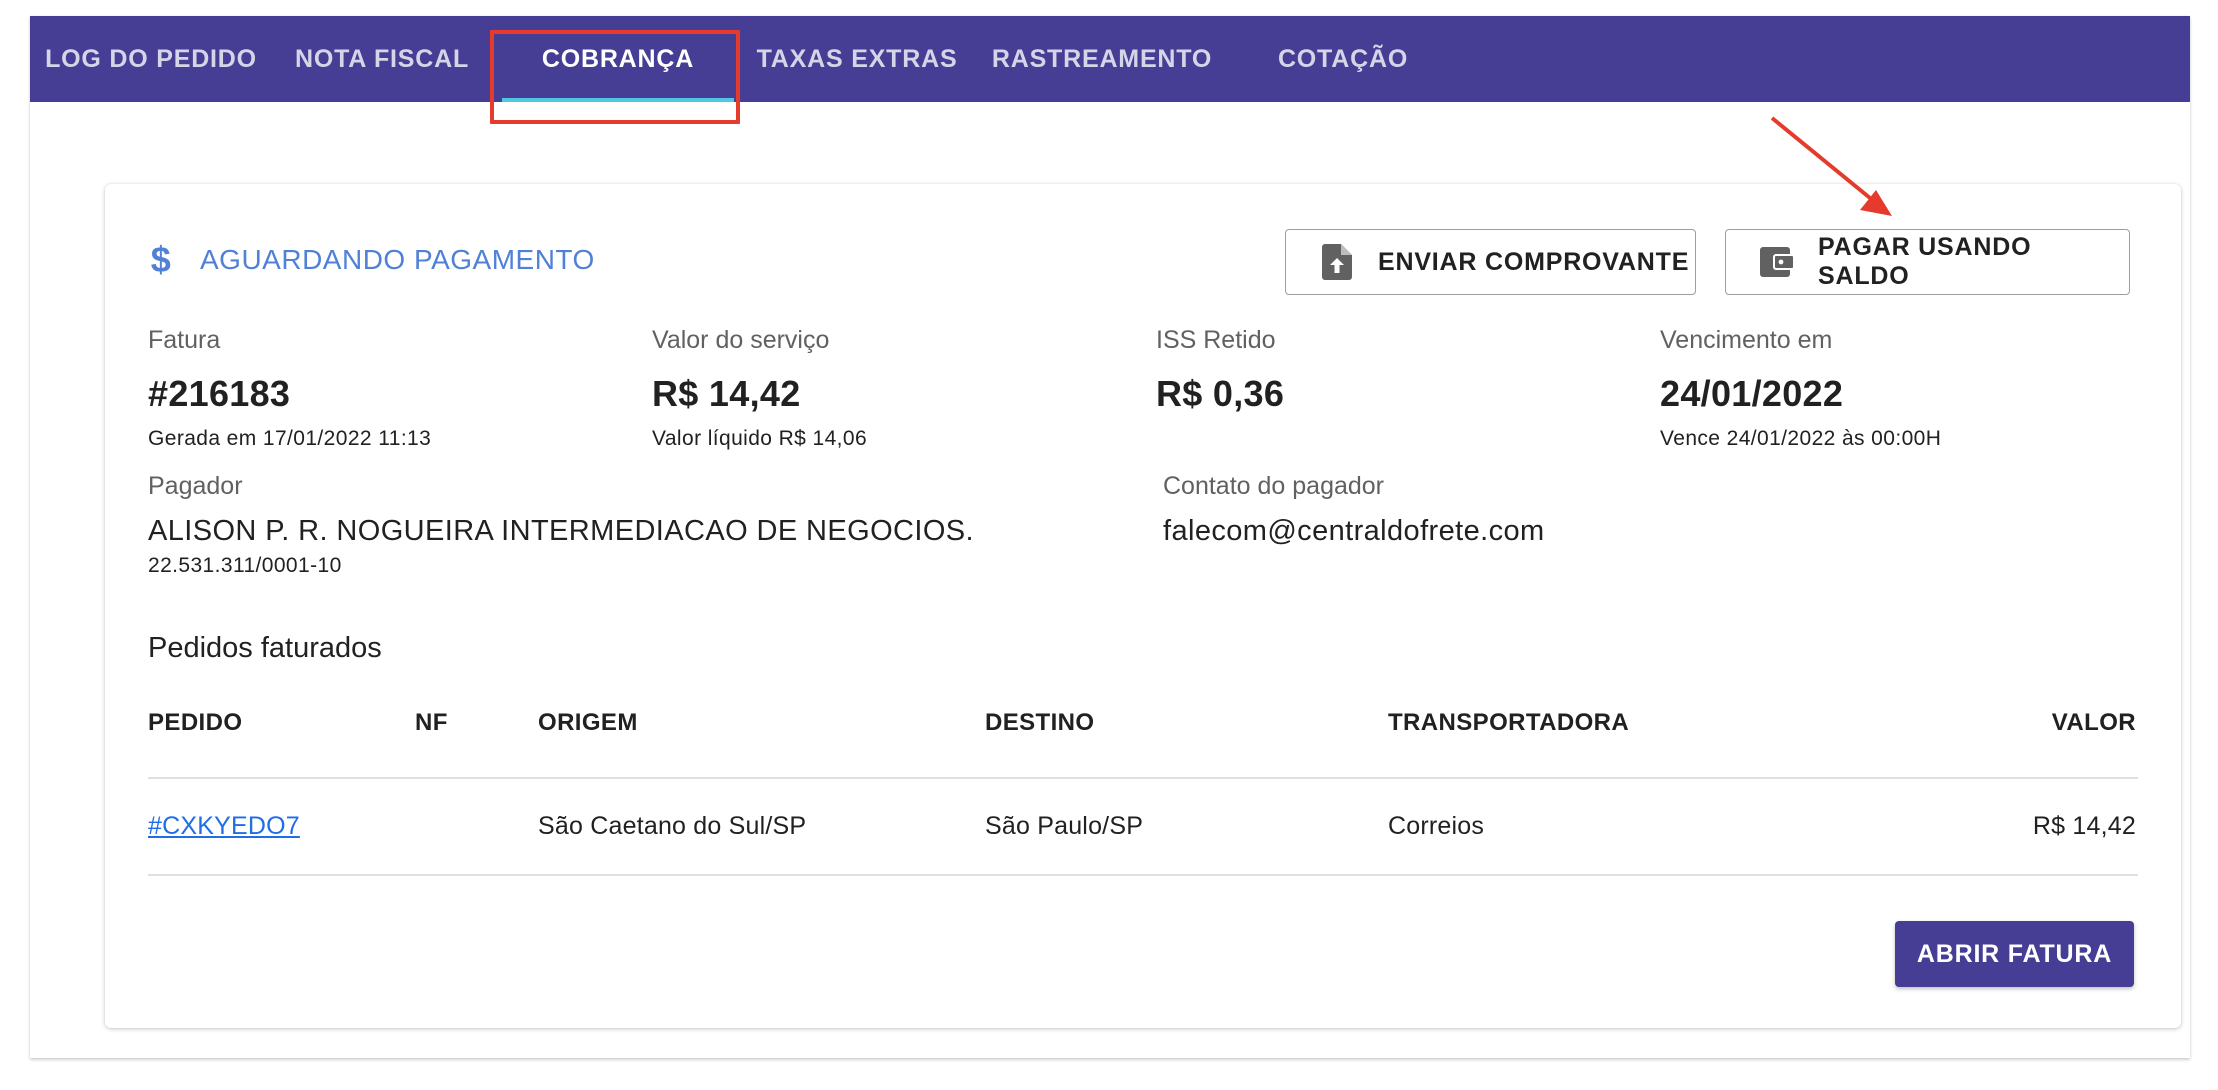 The width and height of the screenshot is (2218, 1090). I want to click on due-date-label: Vencimento em, so click(1746, 340).